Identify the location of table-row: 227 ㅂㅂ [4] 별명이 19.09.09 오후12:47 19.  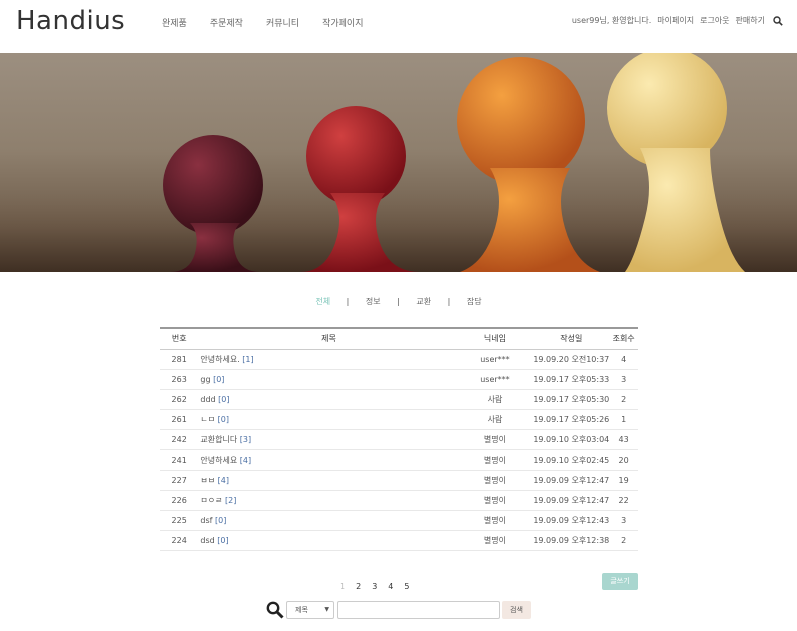
(399, 480).